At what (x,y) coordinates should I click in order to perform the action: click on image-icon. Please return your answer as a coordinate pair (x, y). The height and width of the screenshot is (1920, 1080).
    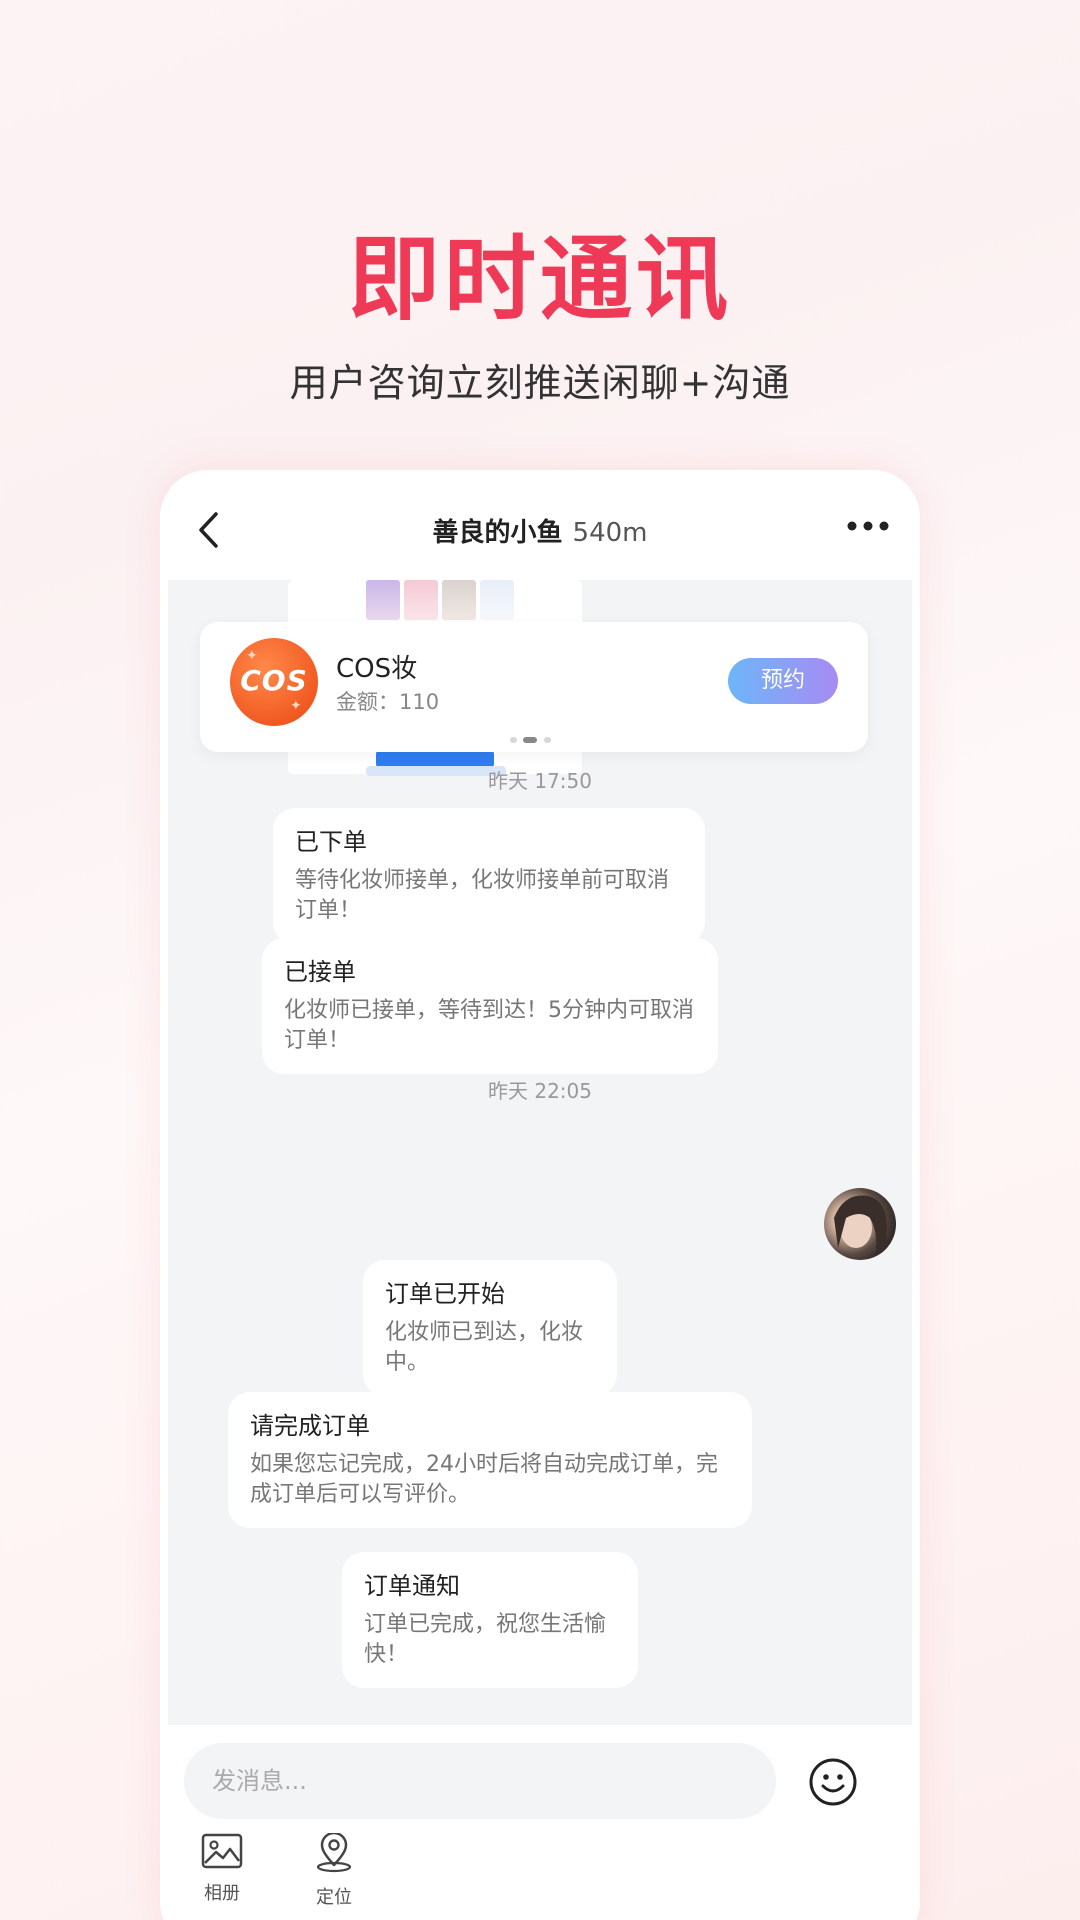
    Looking at the image, I should click on (222, 1851).